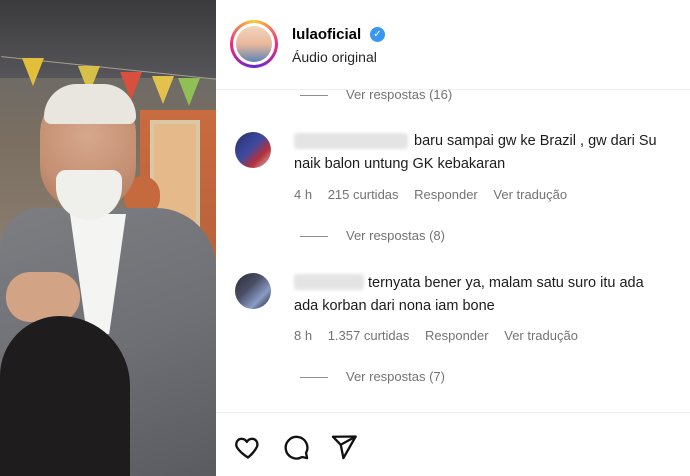 This screenshot has width=690, height=476. What do you see at coordinates (453, 444) in the screenshot?
I see `action-bar` at bounding box center [453, 444].